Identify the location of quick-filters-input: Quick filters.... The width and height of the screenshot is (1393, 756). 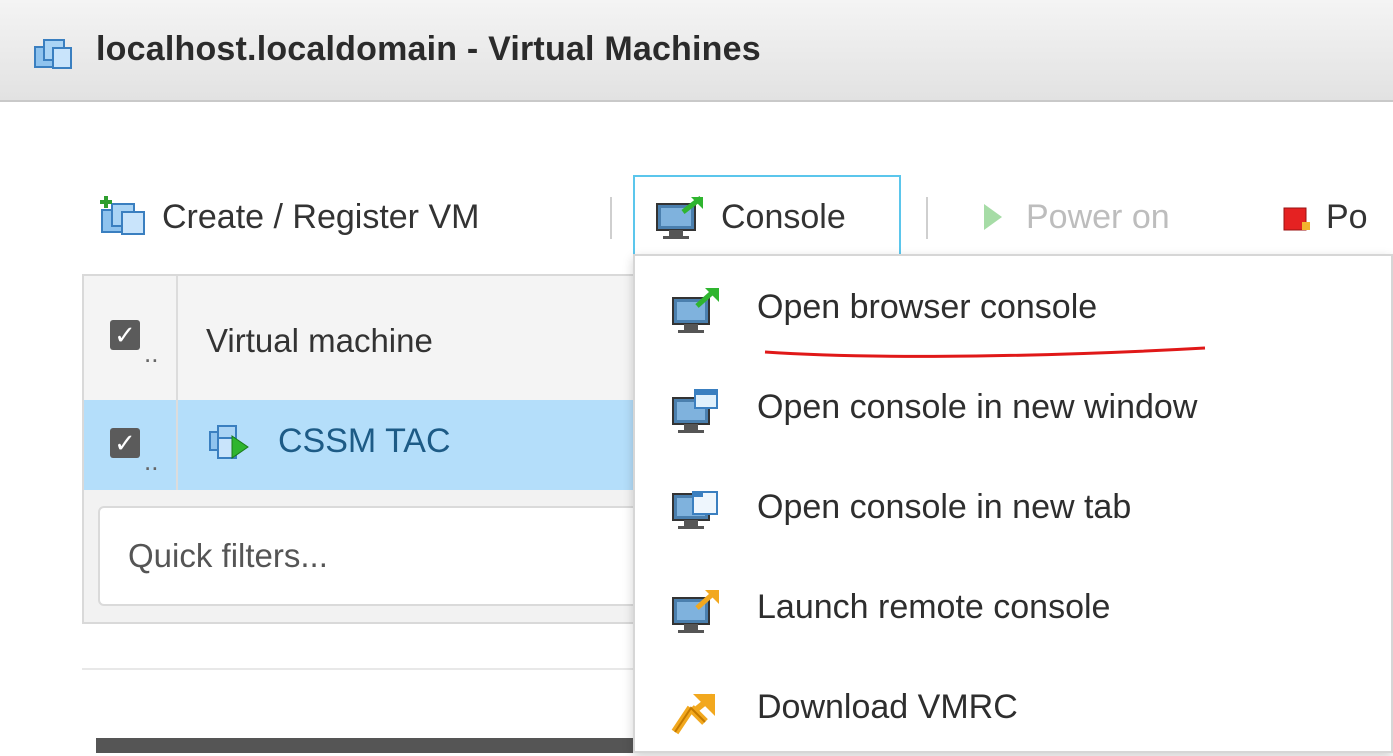
(378, 556).